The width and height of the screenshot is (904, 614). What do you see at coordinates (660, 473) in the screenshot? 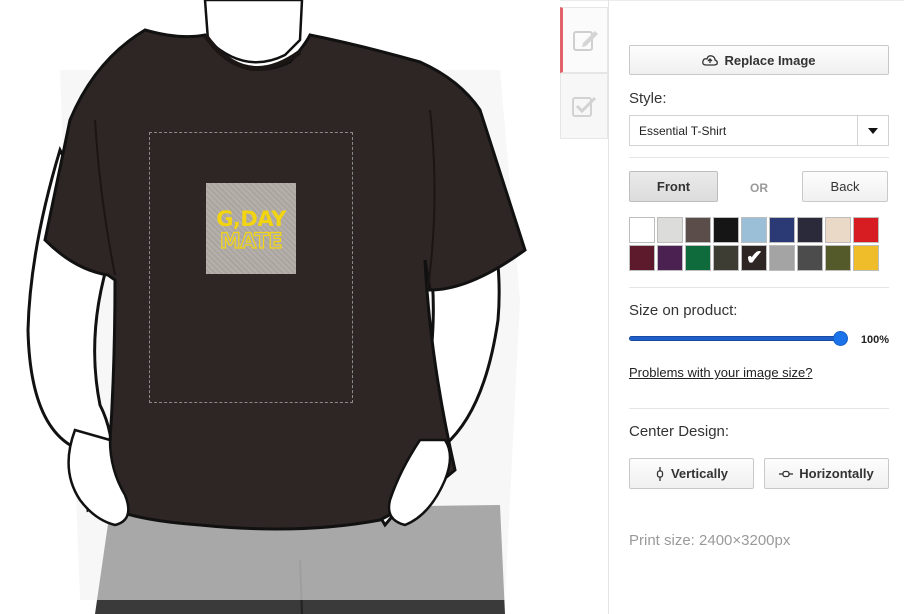
I see `align-vertical-icon` at bounding box center [660, 473].